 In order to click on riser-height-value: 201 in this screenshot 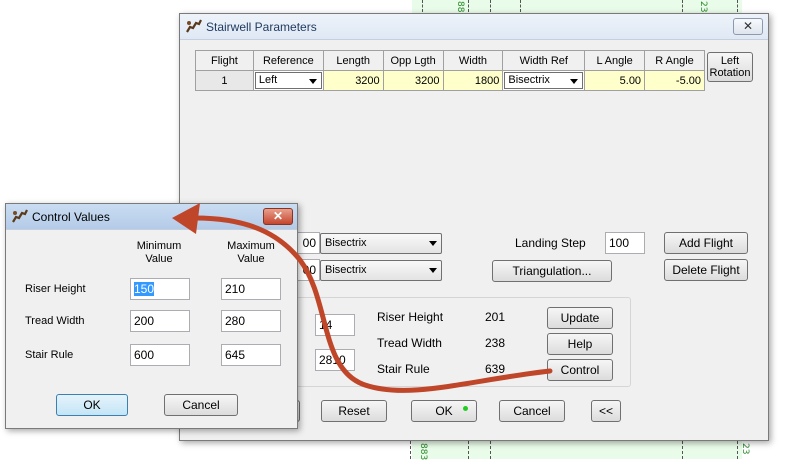, I will do `click(495, 317)`.